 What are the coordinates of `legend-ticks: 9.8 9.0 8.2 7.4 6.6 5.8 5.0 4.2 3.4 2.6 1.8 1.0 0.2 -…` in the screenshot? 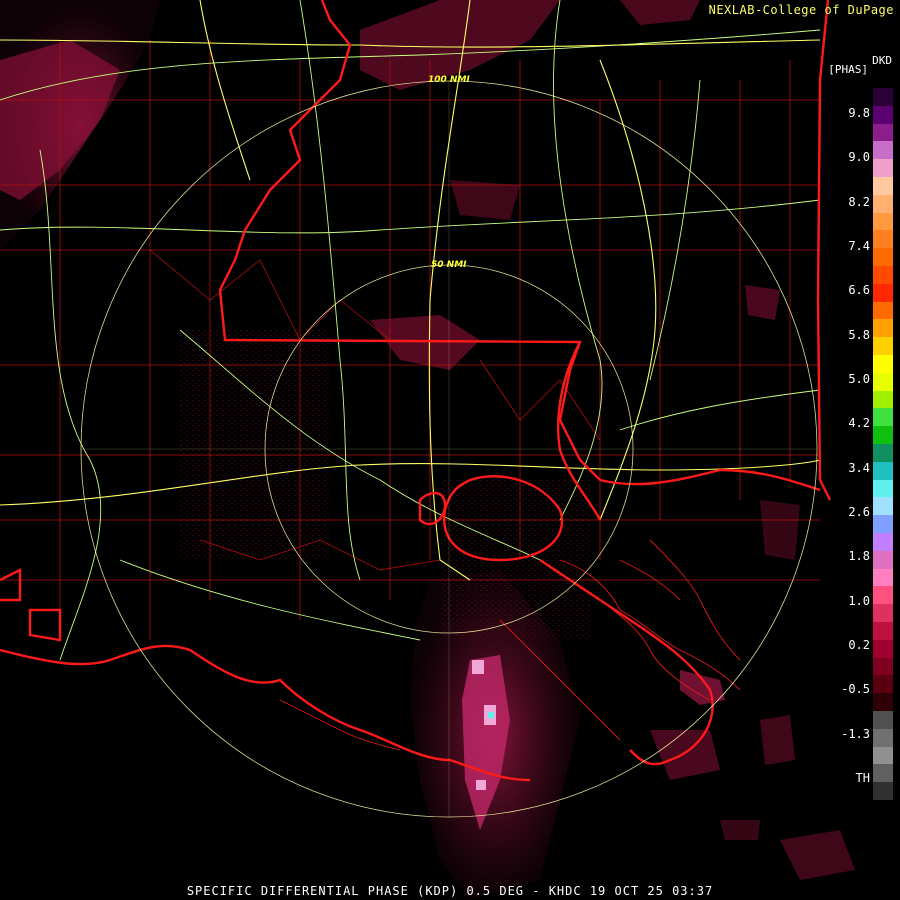 It's located at (856, 444).